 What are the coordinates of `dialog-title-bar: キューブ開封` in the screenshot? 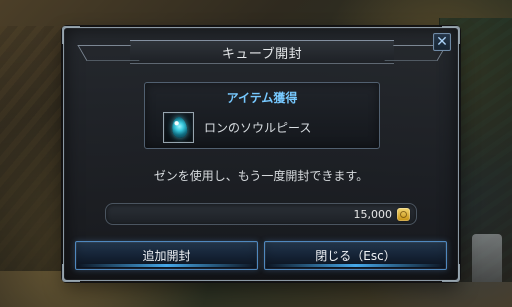 It's located at (262, 52).